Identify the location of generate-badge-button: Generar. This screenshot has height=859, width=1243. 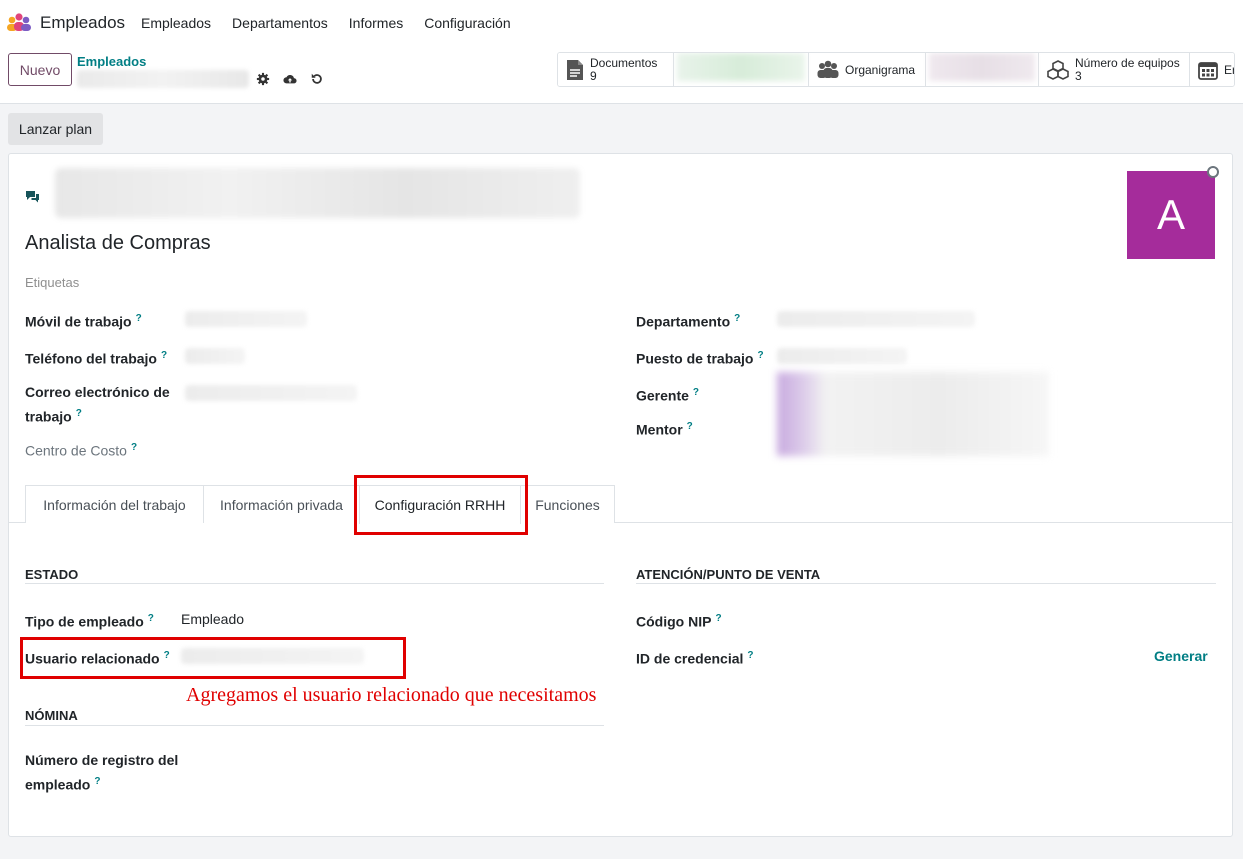
(1181, 656).